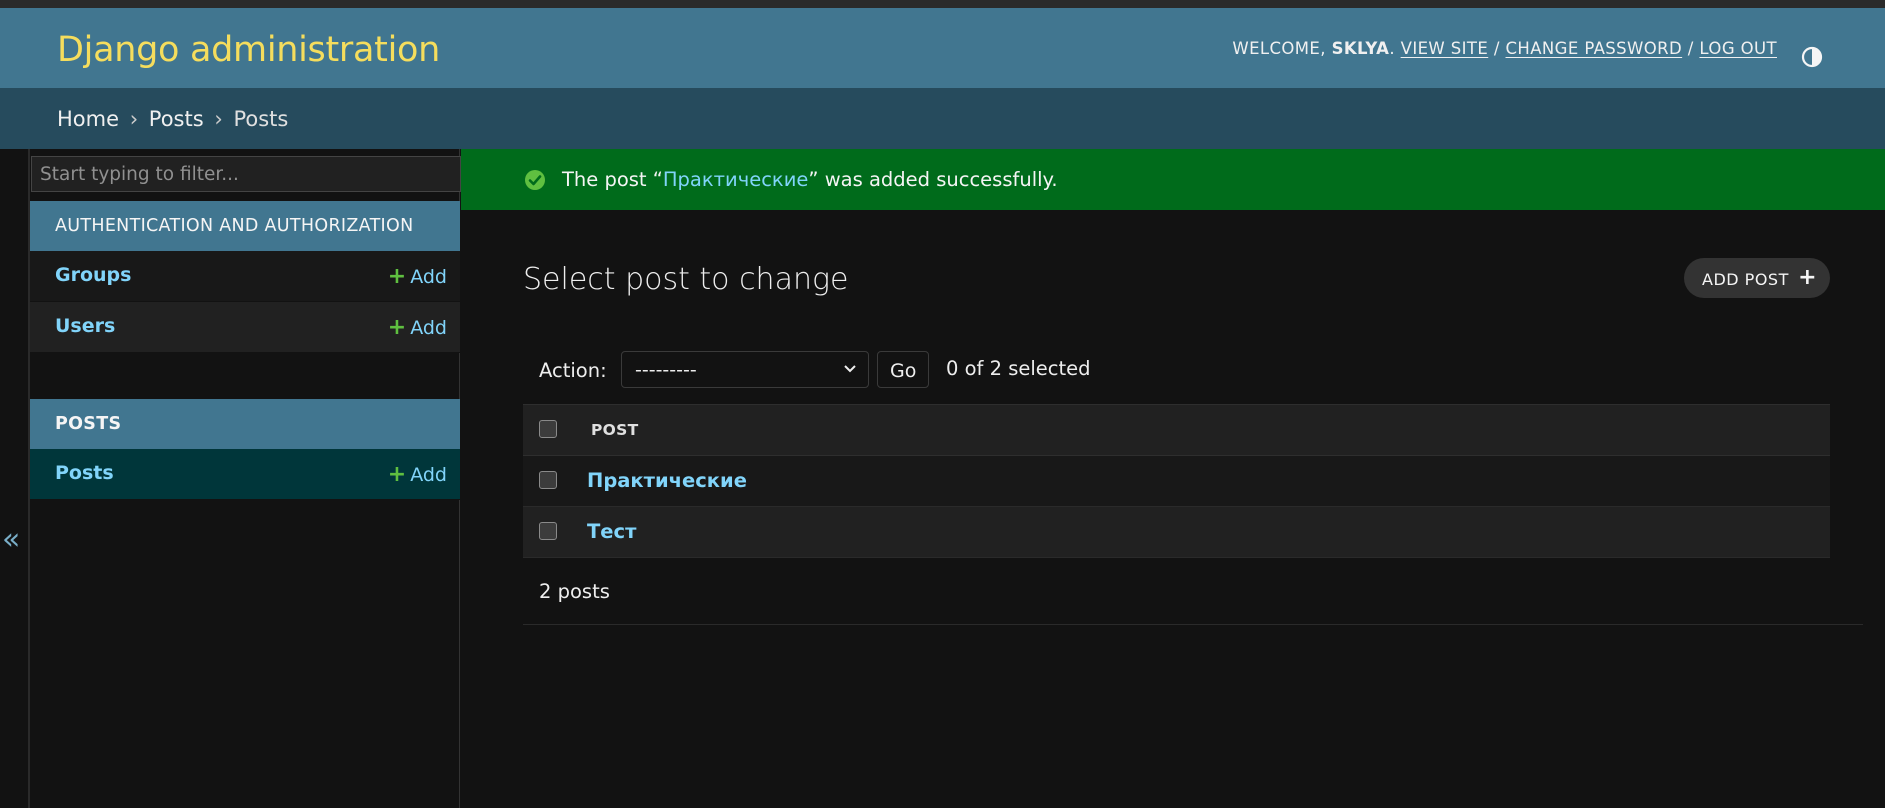  What do you see at coordinates (745, 369) in the screenshot?
I see `action-select: ---------` at bounding box center [745, 369].